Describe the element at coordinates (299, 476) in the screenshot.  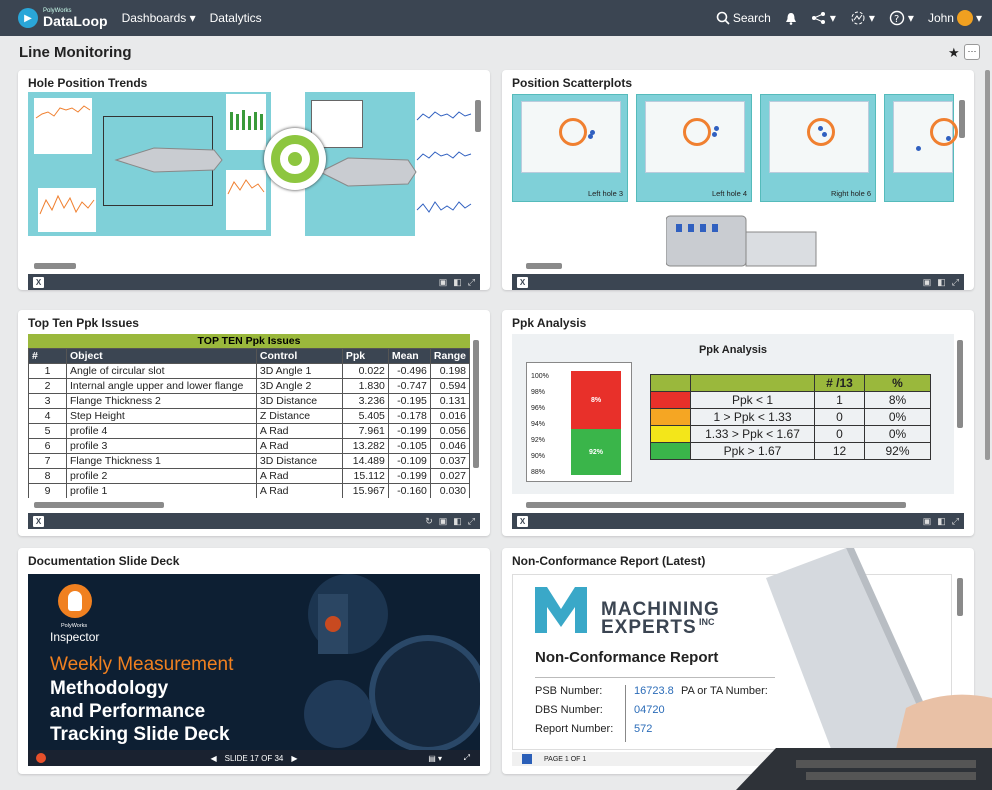
I see `table-cell: A Rad` at that location.